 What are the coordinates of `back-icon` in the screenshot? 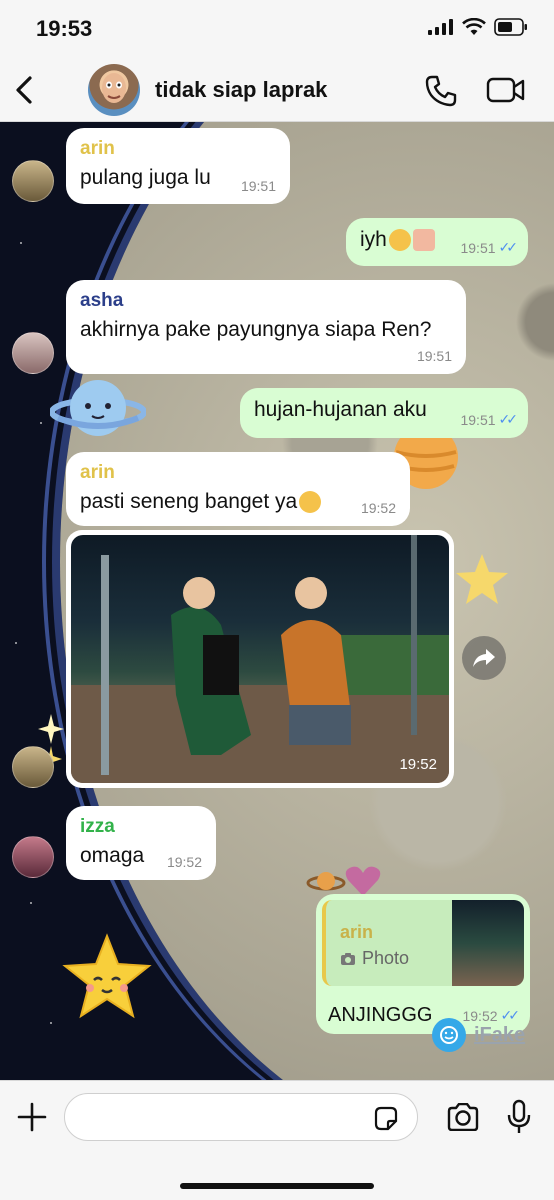 It's located at (25, 90).